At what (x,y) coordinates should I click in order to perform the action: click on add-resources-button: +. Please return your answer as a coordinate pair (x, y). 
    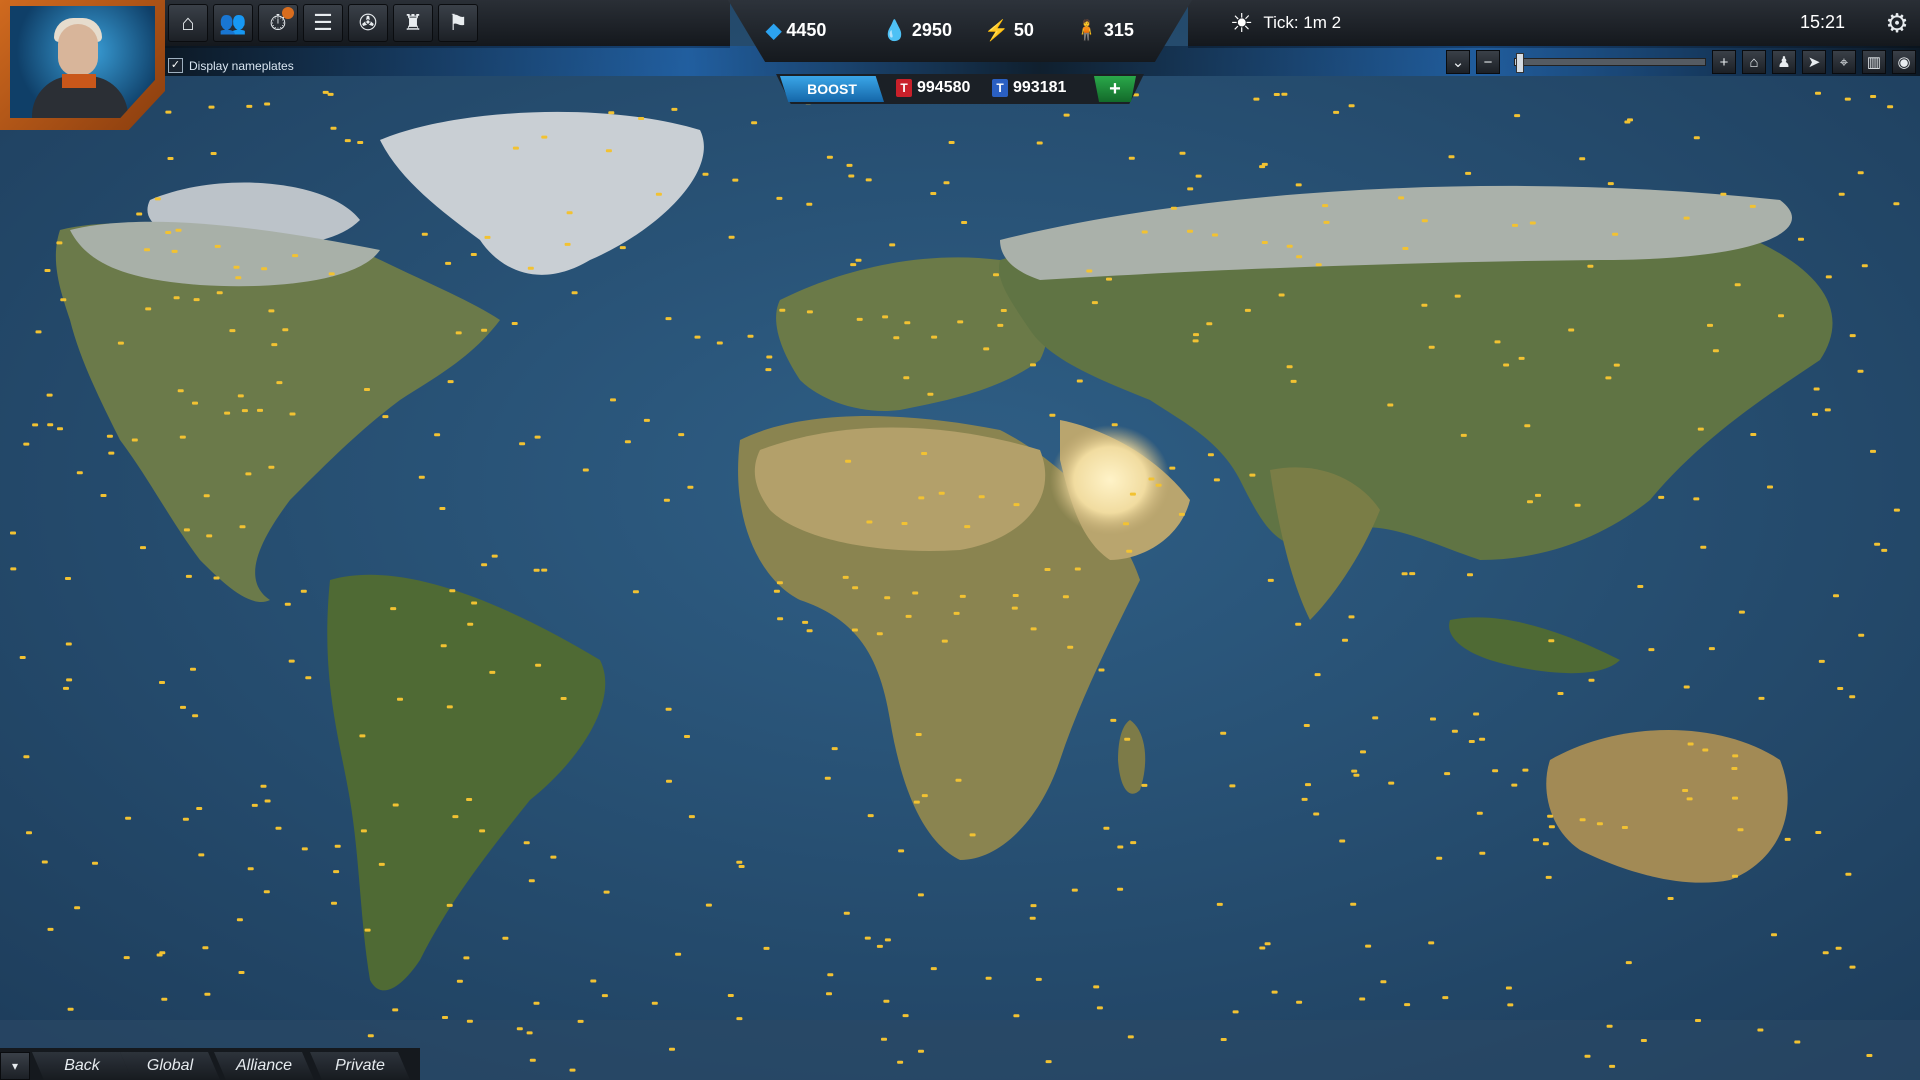
    Looking at the image, I should click on (1115, 89).